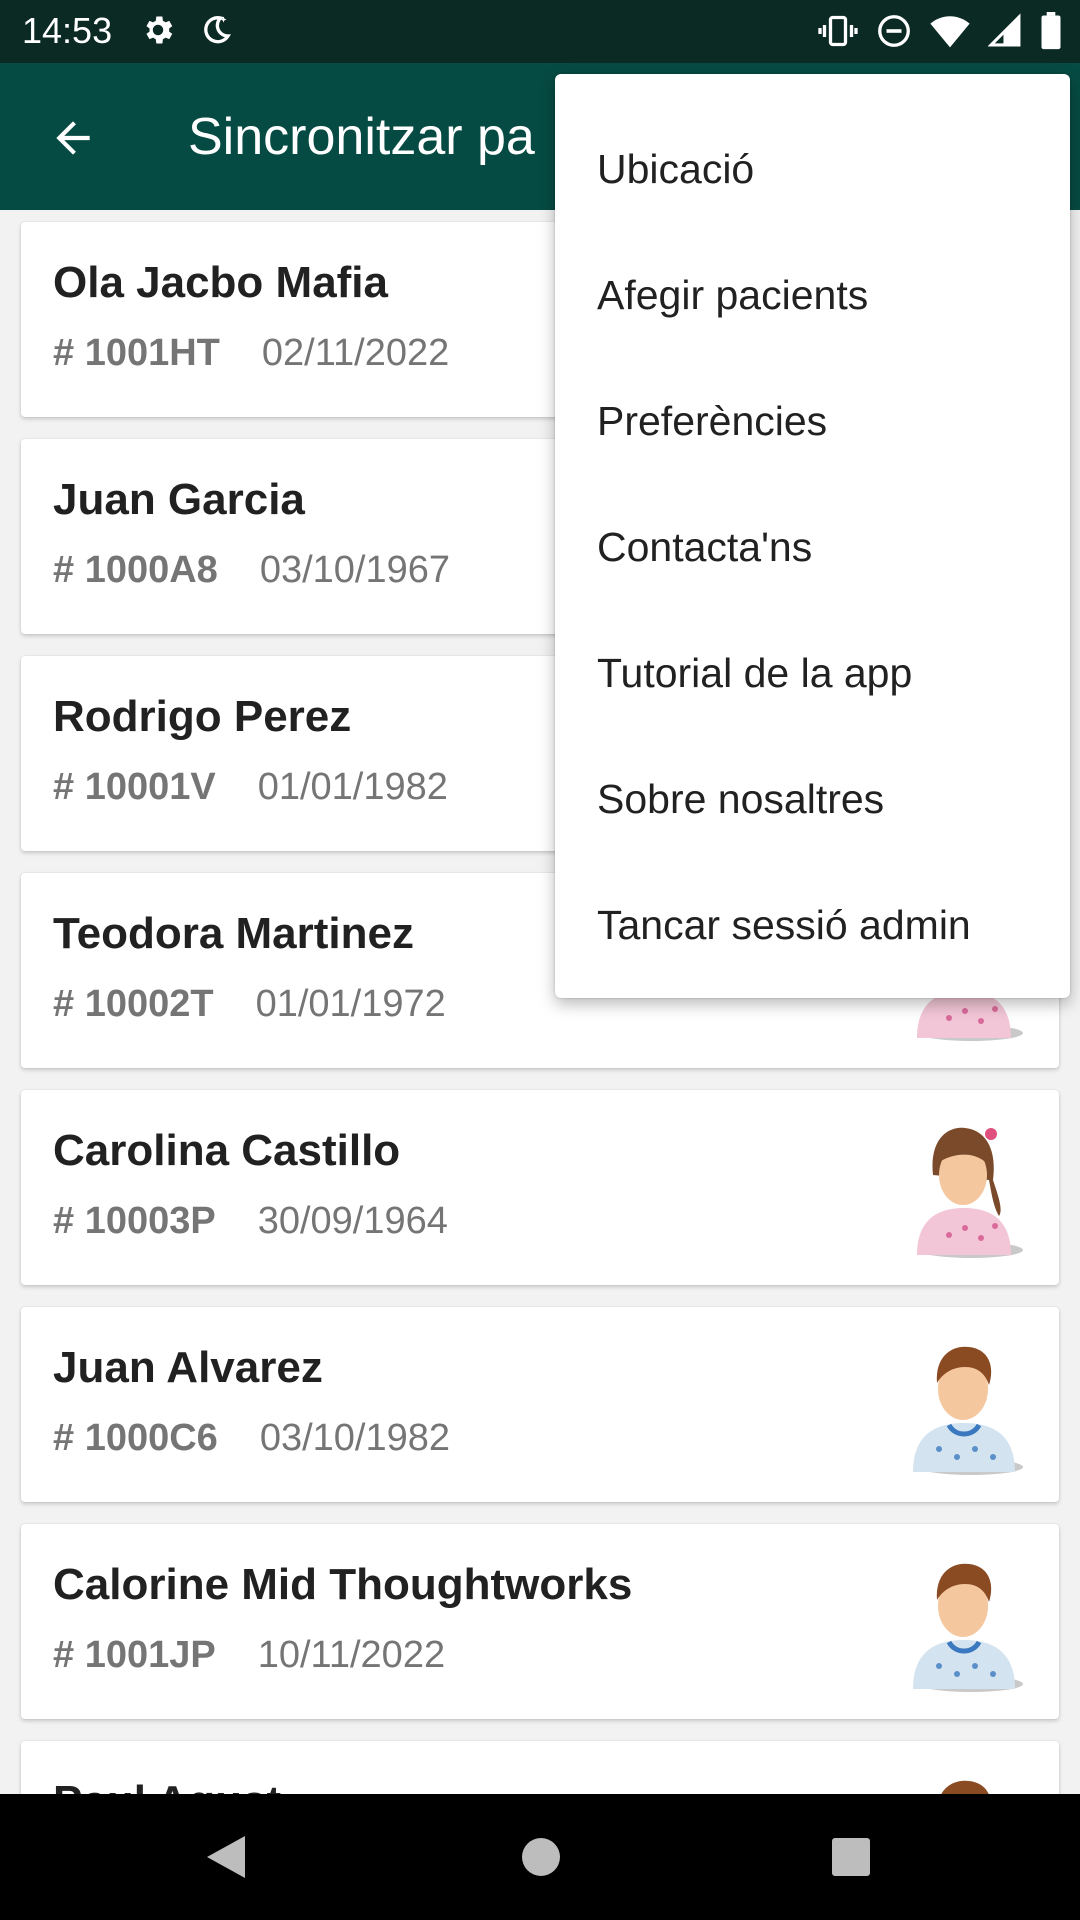  I want to click on patient-birthdate: 01/01/1972, so click(350, 1004).